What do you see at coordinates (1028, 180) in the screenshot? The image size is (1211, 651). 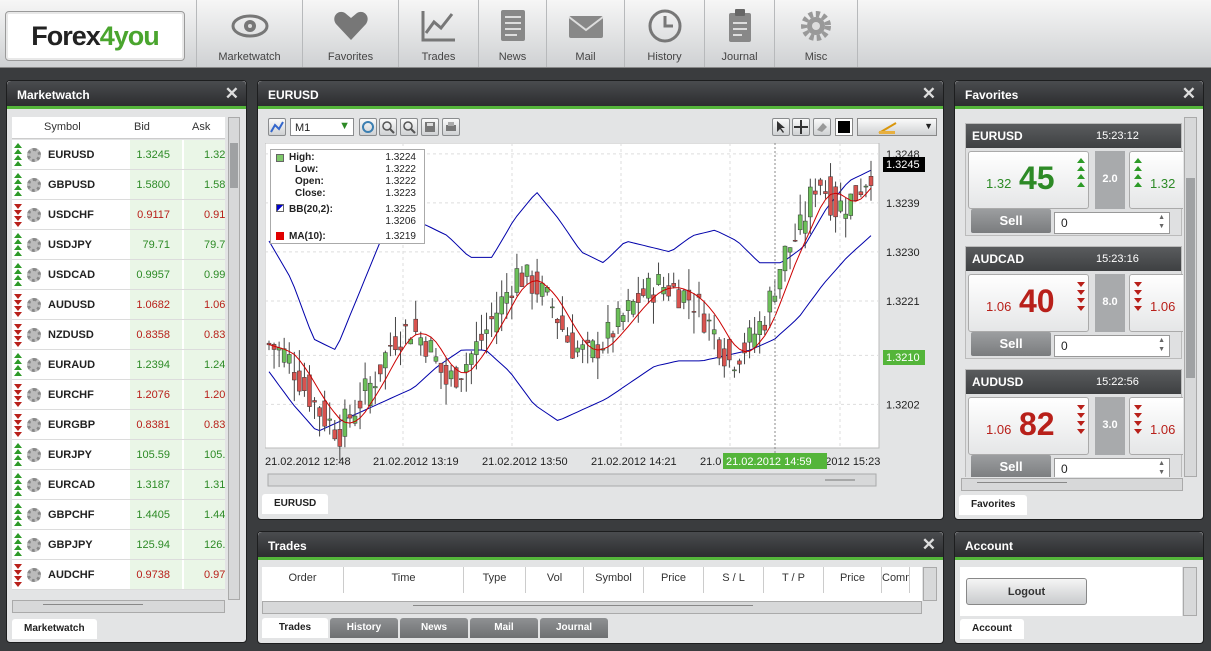 I see `sell-quote-button: 1.32 45` at bounding box center [1028, 180].